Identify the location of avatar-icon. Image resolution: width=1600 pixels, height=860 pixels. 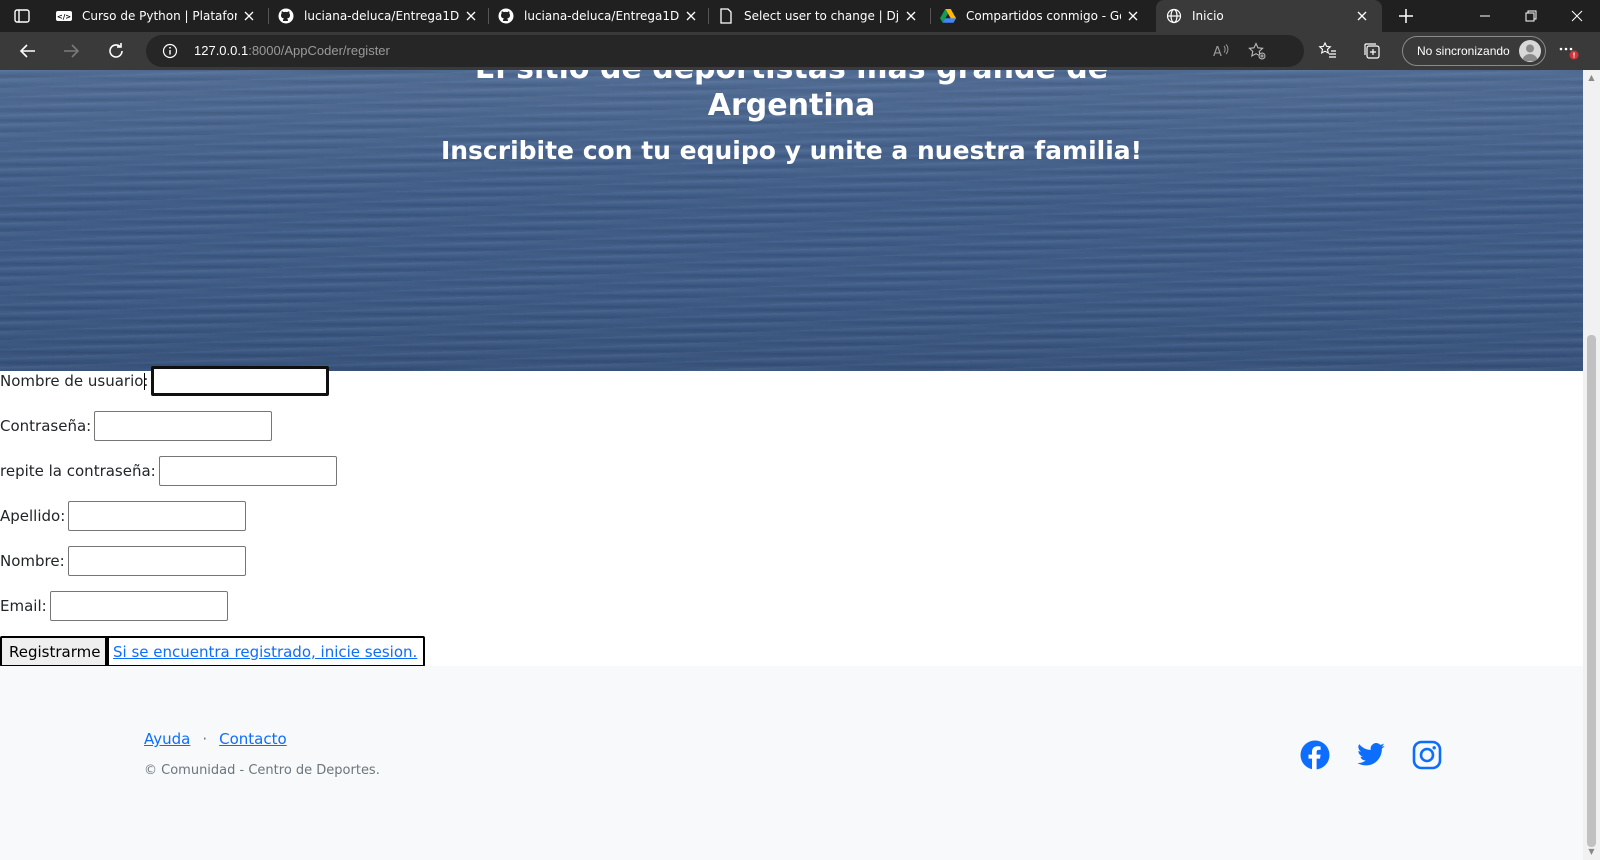
(1530, 51).